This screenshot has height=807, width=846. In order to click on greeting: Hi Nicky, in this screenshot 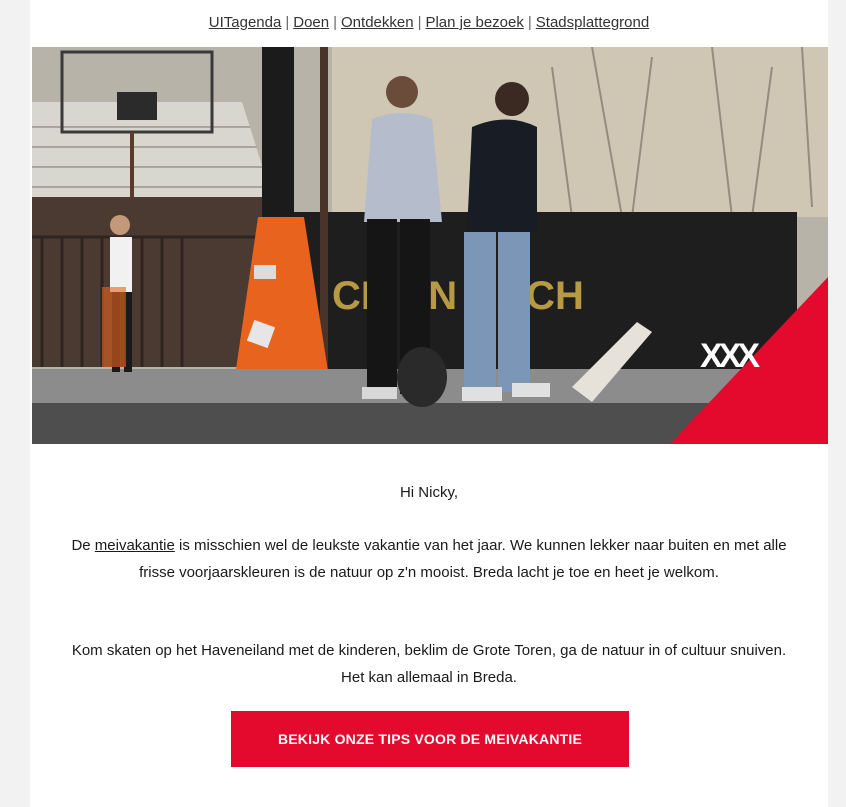, I will do `click(429, 492)`.